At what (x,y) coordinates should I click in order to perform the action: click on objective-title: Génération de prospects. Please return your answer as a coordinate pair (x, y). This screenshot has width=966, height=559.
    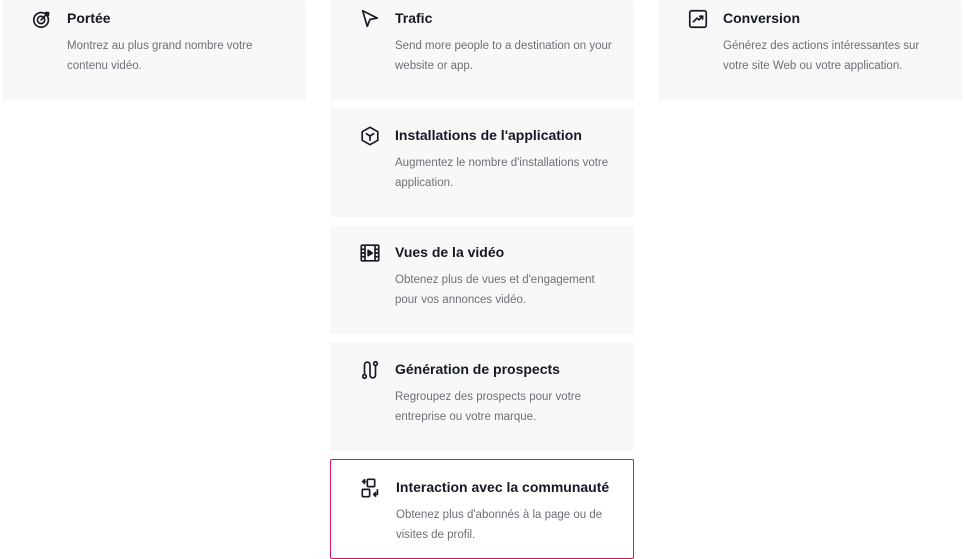
    Looking at the image, I should click on (477, 369).